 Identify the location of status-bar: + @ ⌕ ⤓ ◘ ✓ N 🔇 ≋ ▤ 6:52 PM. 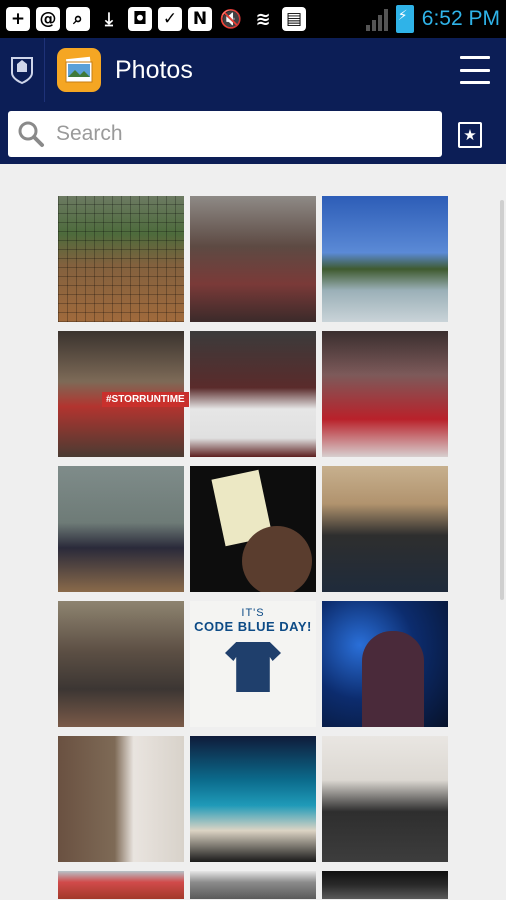
(253, 19).